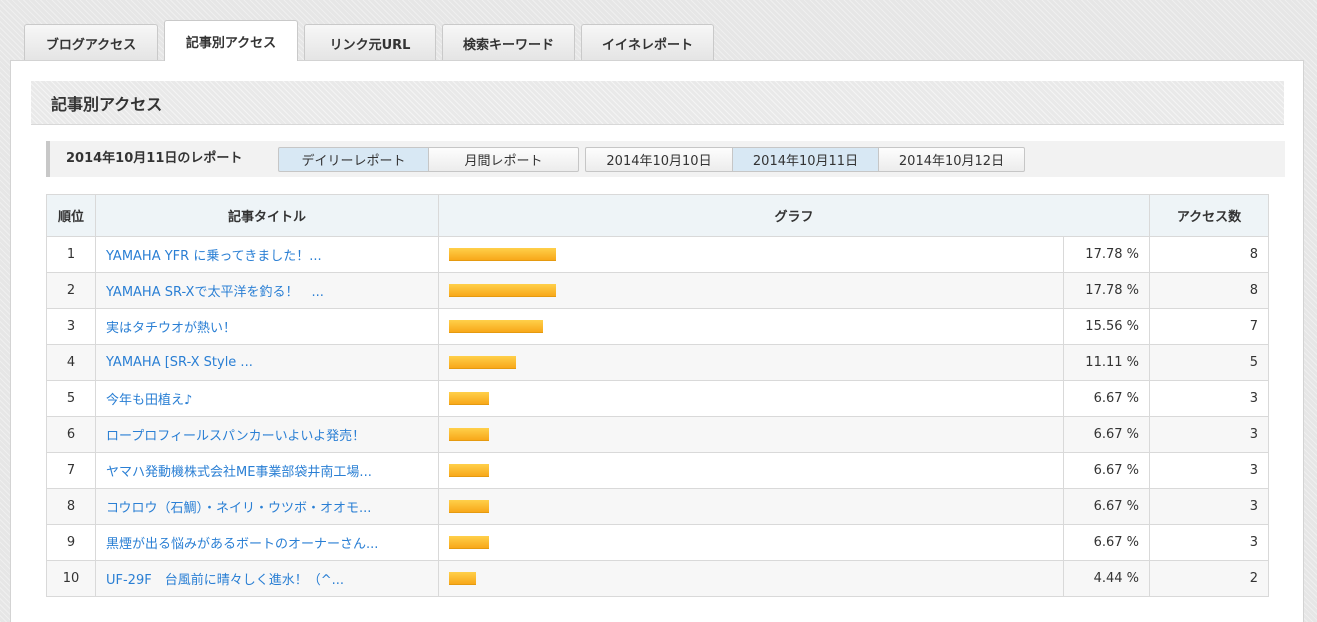 The height and width of the screenshot is (622, 1317). I want to click on table-row: 2 YAMAHA SR-Xで太平洋を釣る！ ... 17.78 % 8, so click(657, 290).